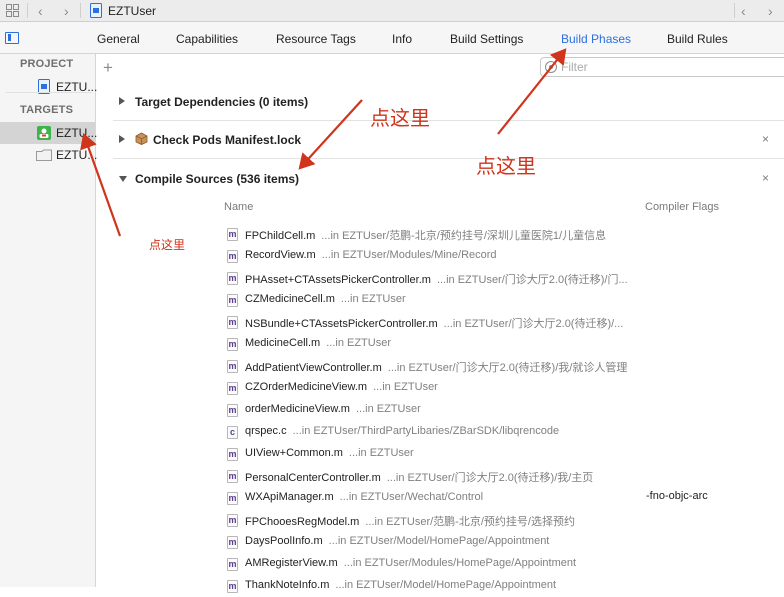  What do you see at coordinates (306, 387) in the screenshot?
I see `file-name-text: CZOrderMedicineView.m` at bounding box center [306, 387].